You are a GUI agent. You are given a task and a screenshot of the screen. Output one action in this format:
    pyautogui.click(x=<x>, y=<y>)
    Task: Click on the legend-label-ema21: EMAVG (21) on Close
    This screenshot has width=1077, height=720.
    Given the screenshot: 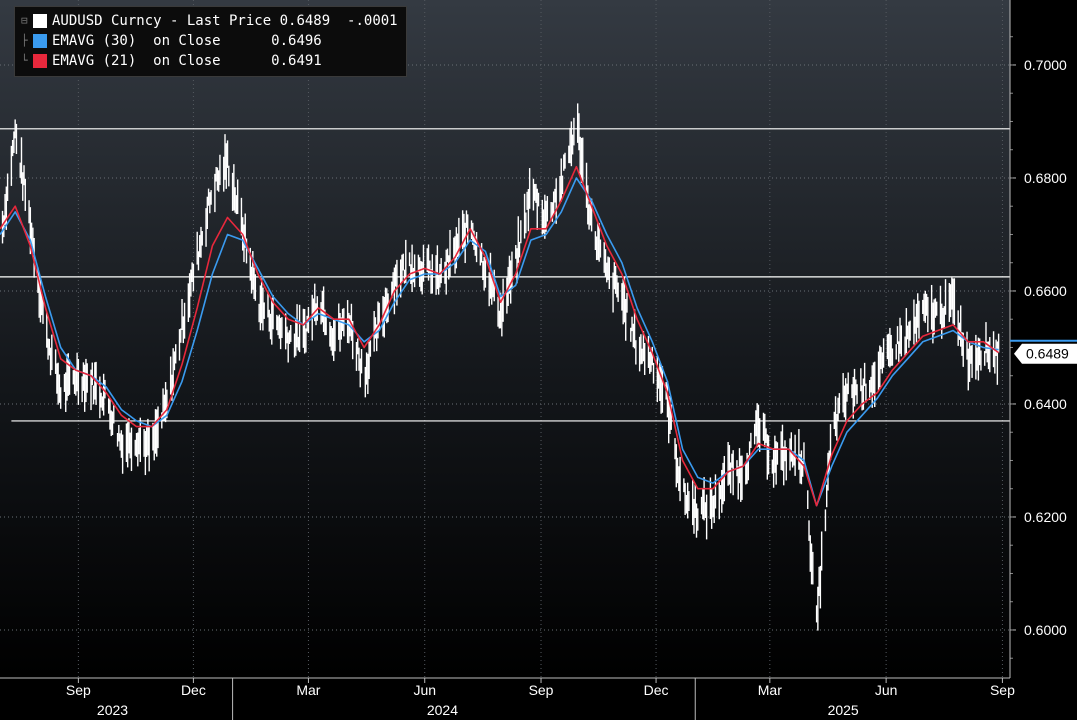 What is the action you would take?
    pyautogui.click(x=136, y=61)
    